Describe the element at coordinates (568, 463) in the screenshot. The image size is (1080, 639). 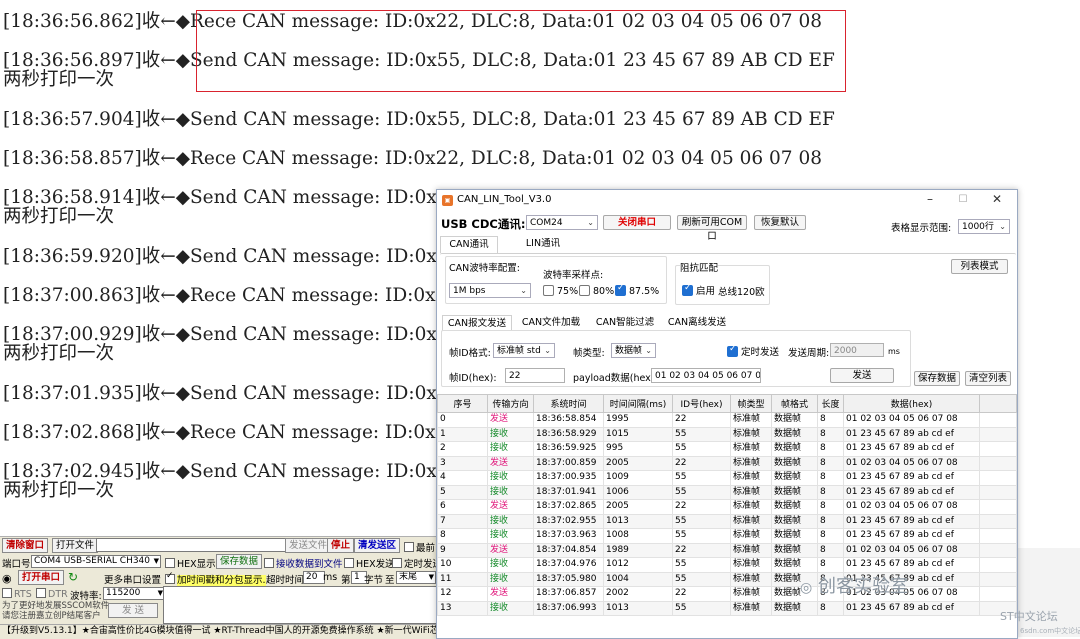
I see `table-cell: 18:37:00.859` at that location.